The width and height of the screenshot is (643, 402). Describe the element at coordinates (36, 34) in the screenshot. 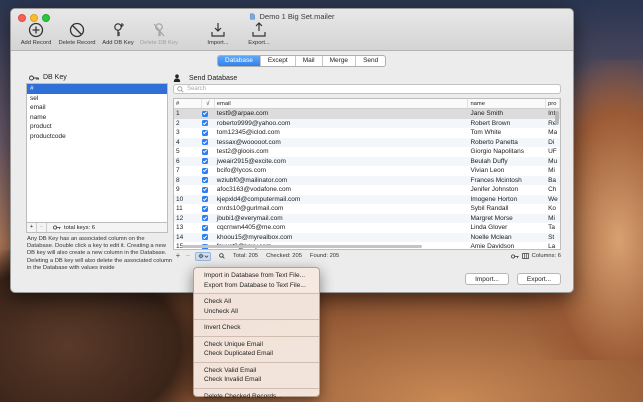

I see `add-record-button: Add Record` at that location.